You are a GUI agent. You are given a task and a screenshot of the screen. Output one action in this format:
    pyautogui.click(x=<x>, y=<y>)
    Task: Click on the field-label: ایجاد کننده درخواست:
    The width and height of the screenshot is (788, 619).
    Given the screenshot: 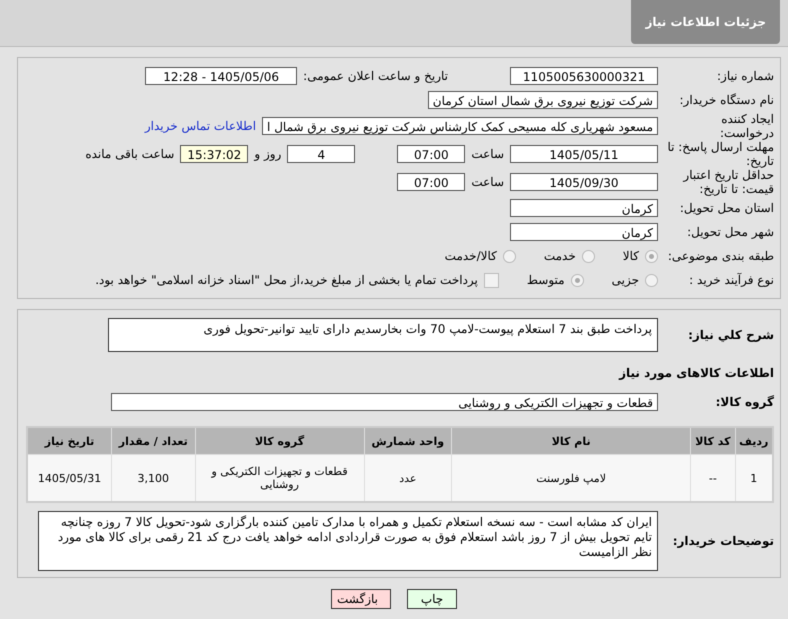 What is the action you would take?
    pyautogui.click(x=746, y=126)
    